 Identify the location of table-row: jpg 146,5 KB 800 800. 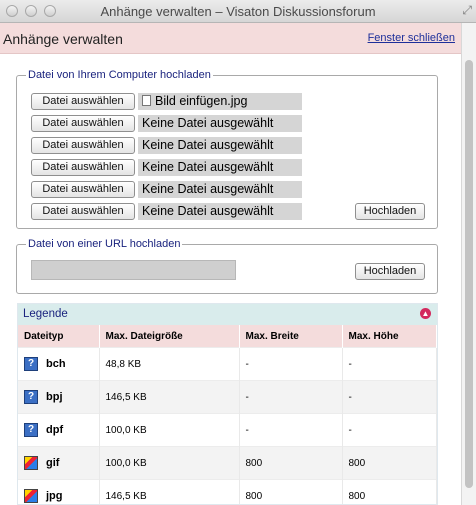
(227, 491).